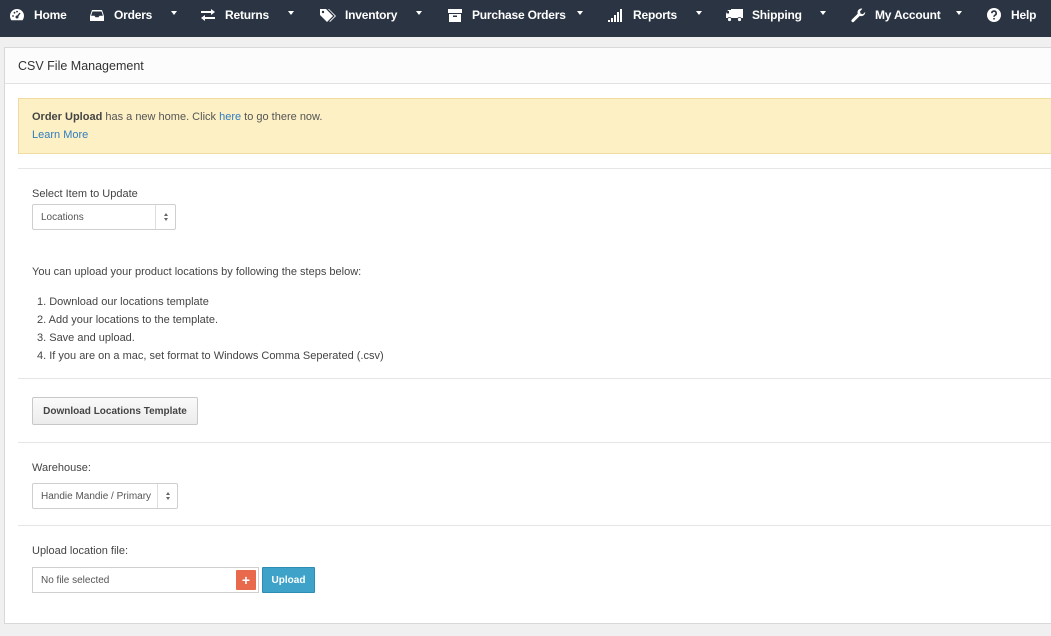  I want to click on nav-orders-label: Orders, so click(133, 15).